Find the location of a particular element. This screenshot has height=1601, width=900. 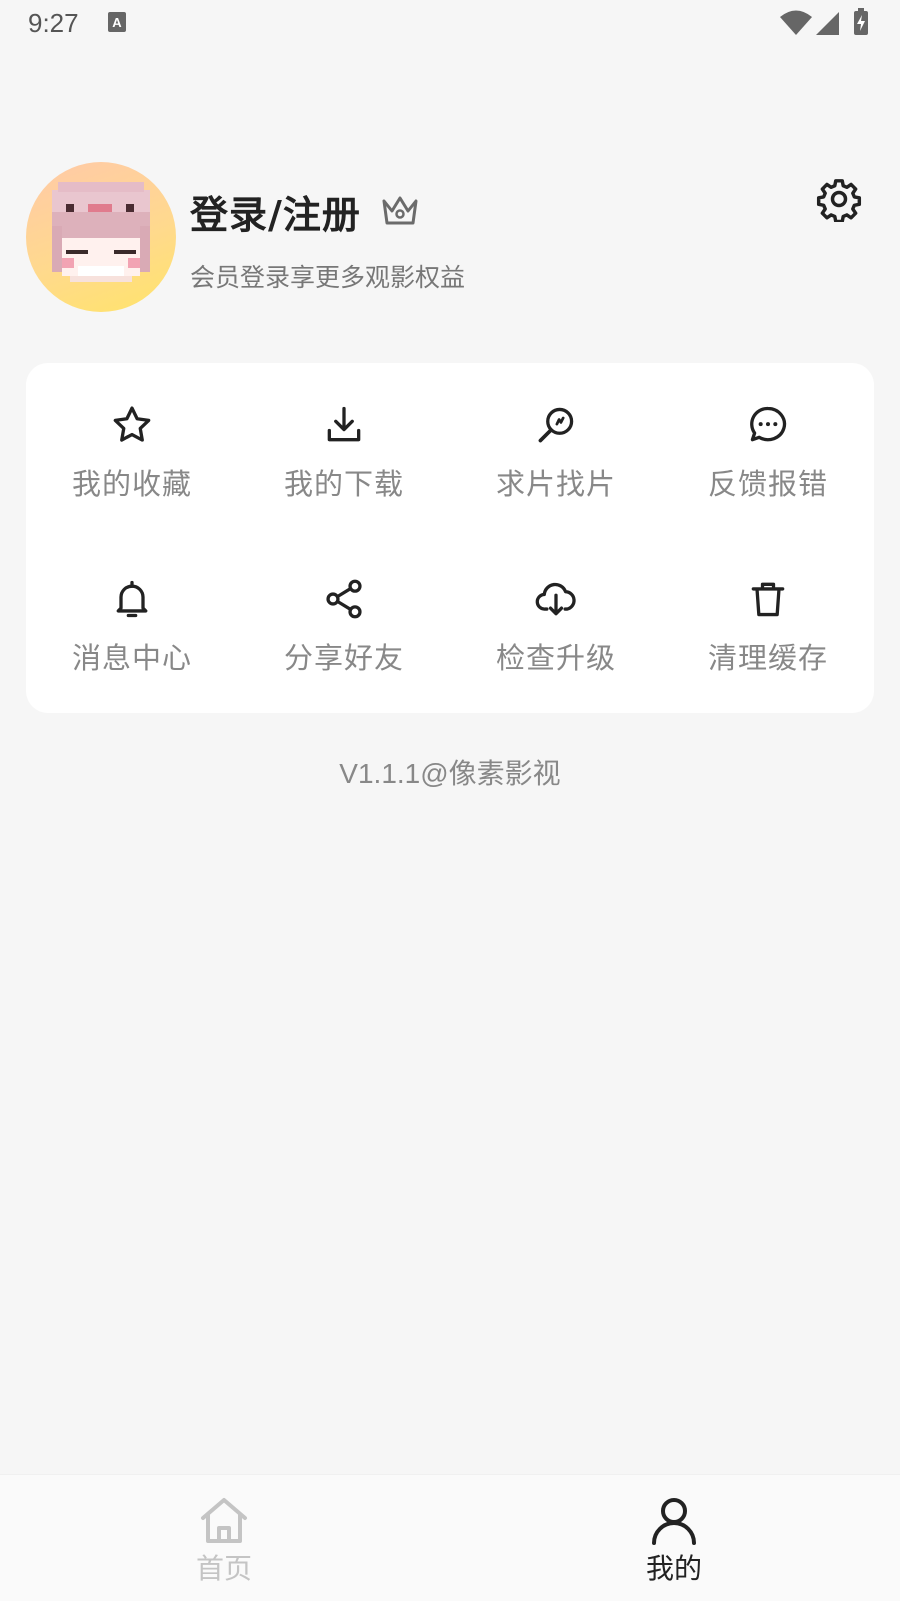

user-icon is located at coordinates (674, 1521).